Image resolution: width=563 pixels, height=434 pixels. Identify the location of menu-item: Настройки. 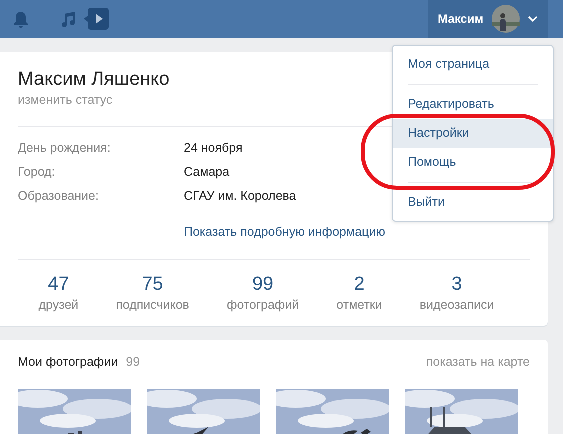
(473, 133).